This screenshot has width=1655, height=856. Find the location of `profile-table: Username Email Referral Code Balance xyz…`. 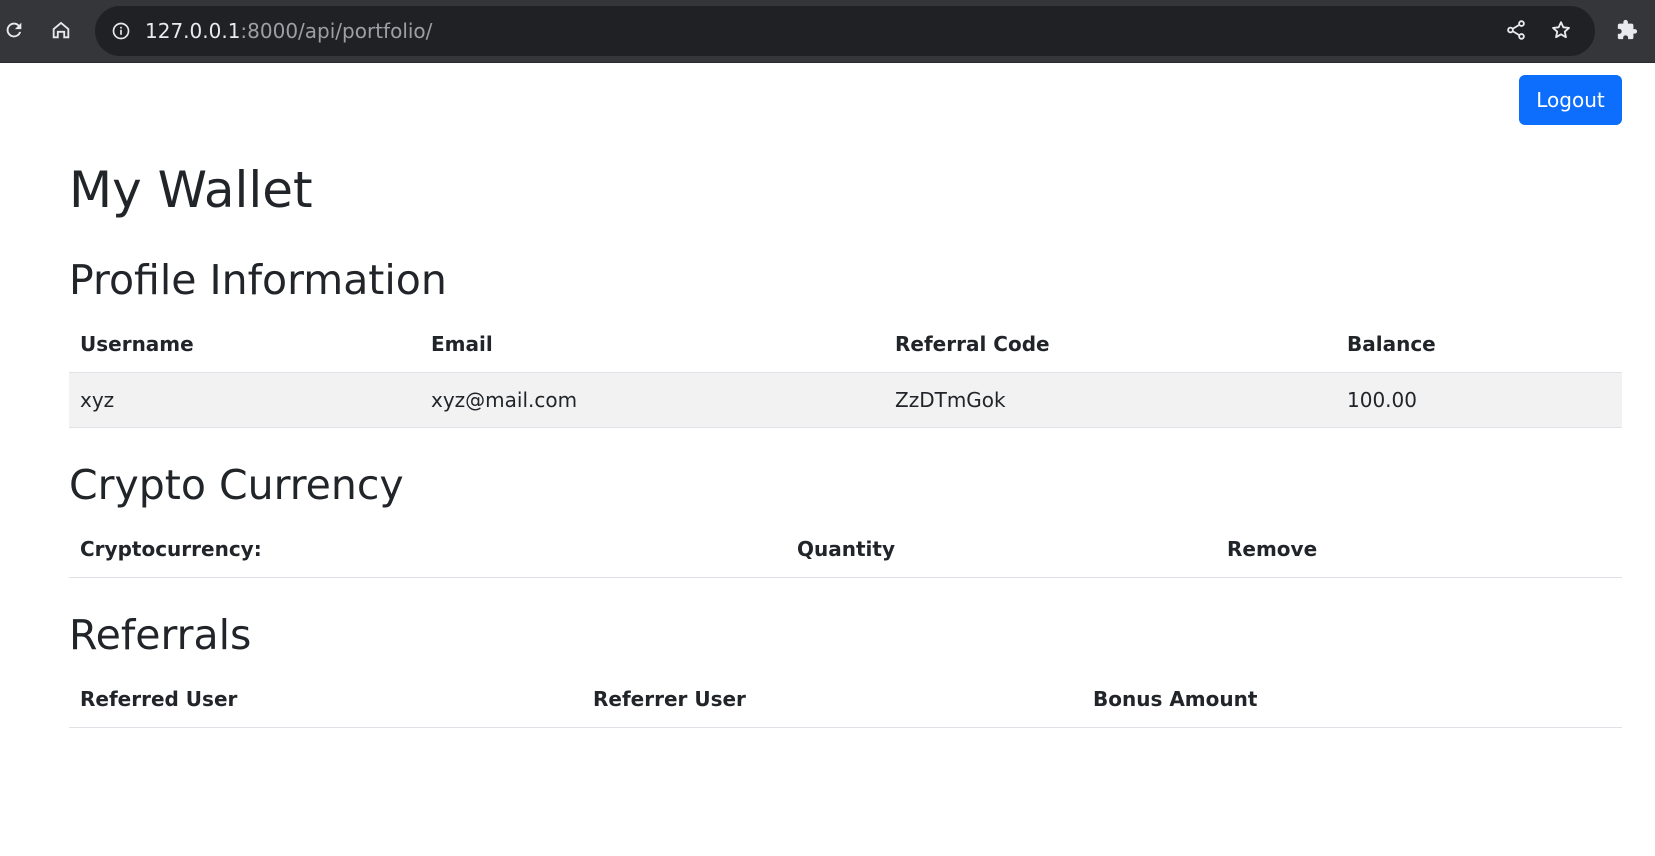

profile-table: Username Email Referral Code Balance xyz… is located at coordinates (845, 372).